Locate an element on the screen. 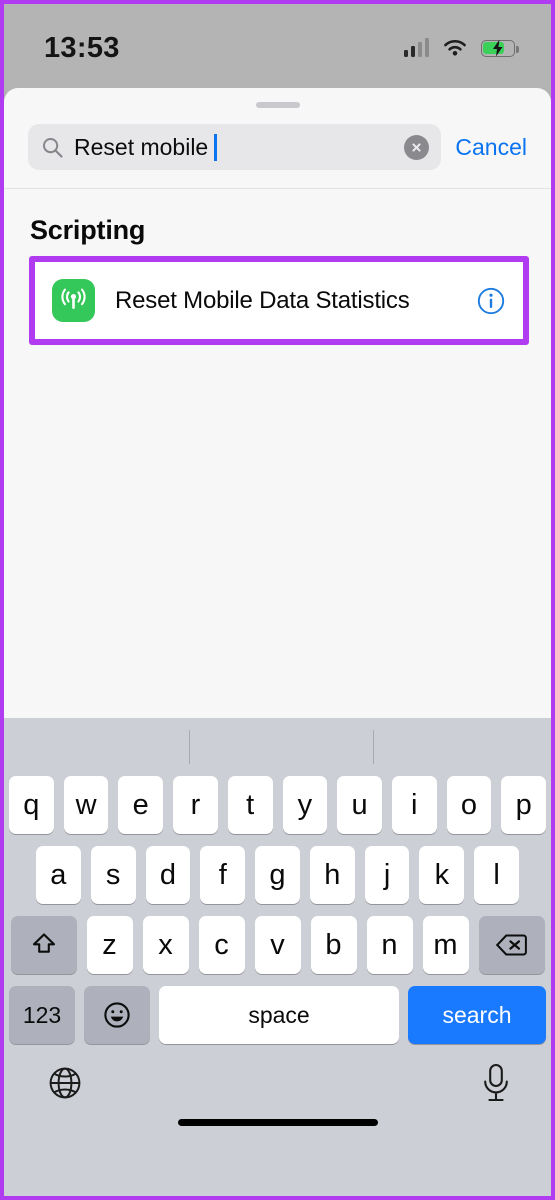 This screenshot has width=555, height=1200. key-z: z is located at coordinates (109, 945).